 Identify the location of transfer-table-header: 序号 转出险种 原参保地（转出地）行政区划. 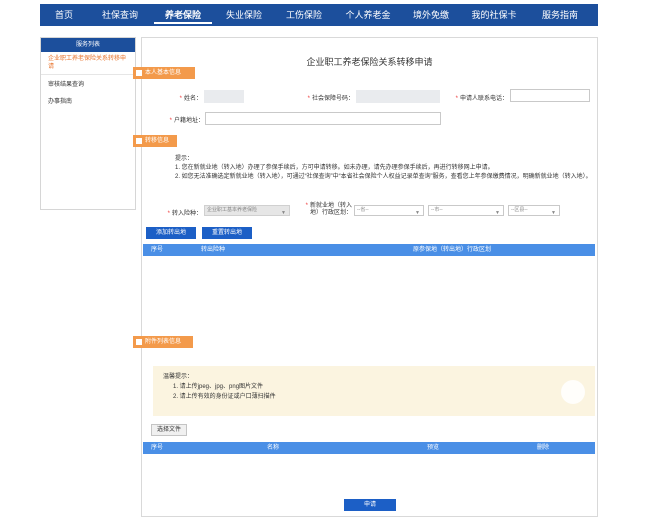
(369, 250).